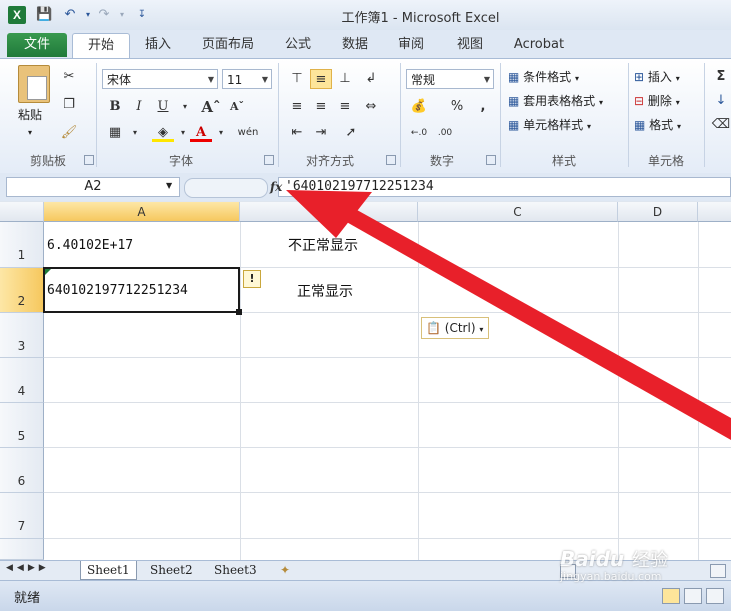  Describe the element at coordinates (22, 212) in the screenshot. I see `select-all-corner` at that location.